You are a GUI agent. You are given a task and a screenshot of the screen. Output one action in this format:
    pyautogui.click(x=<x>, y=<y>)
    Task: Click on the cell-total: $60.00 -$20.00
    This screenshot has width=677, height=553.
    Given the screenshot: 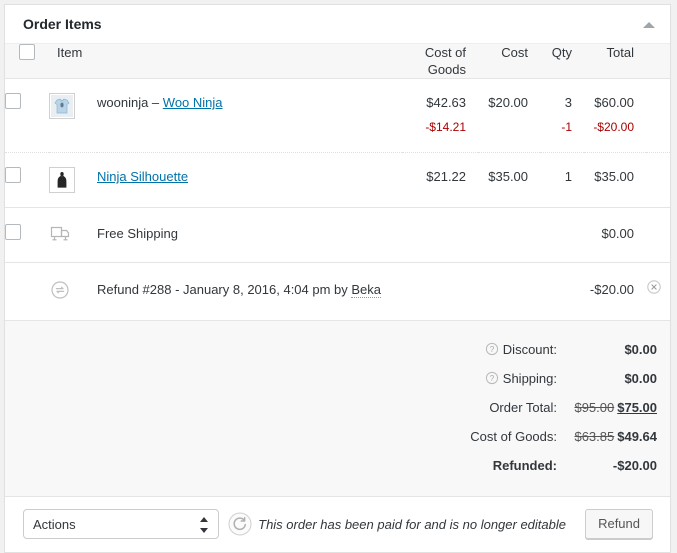 What is the action you would take?
    pyautogui.click(x=615, y=115)
    